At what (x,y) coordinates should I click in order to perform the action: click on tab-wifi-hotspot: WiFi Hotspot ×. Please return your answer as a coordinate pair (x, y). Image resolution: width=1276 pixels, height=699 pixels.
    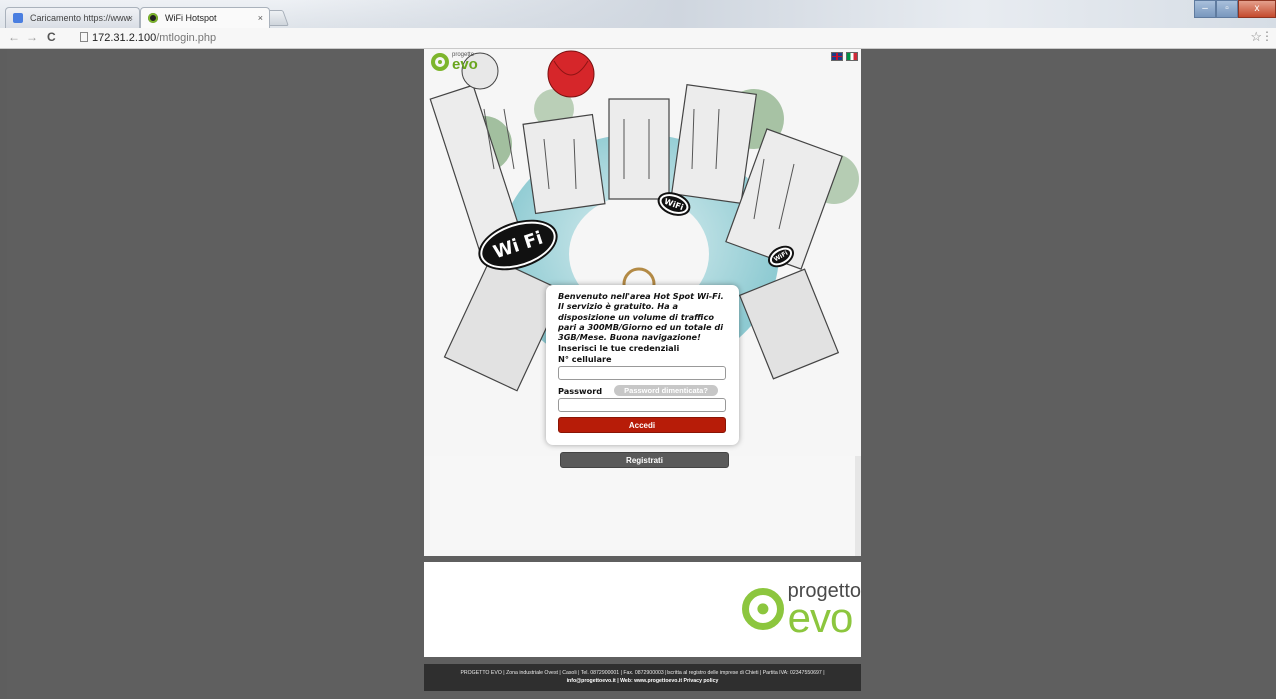
    Looking at the image, I should click on (205, 17).